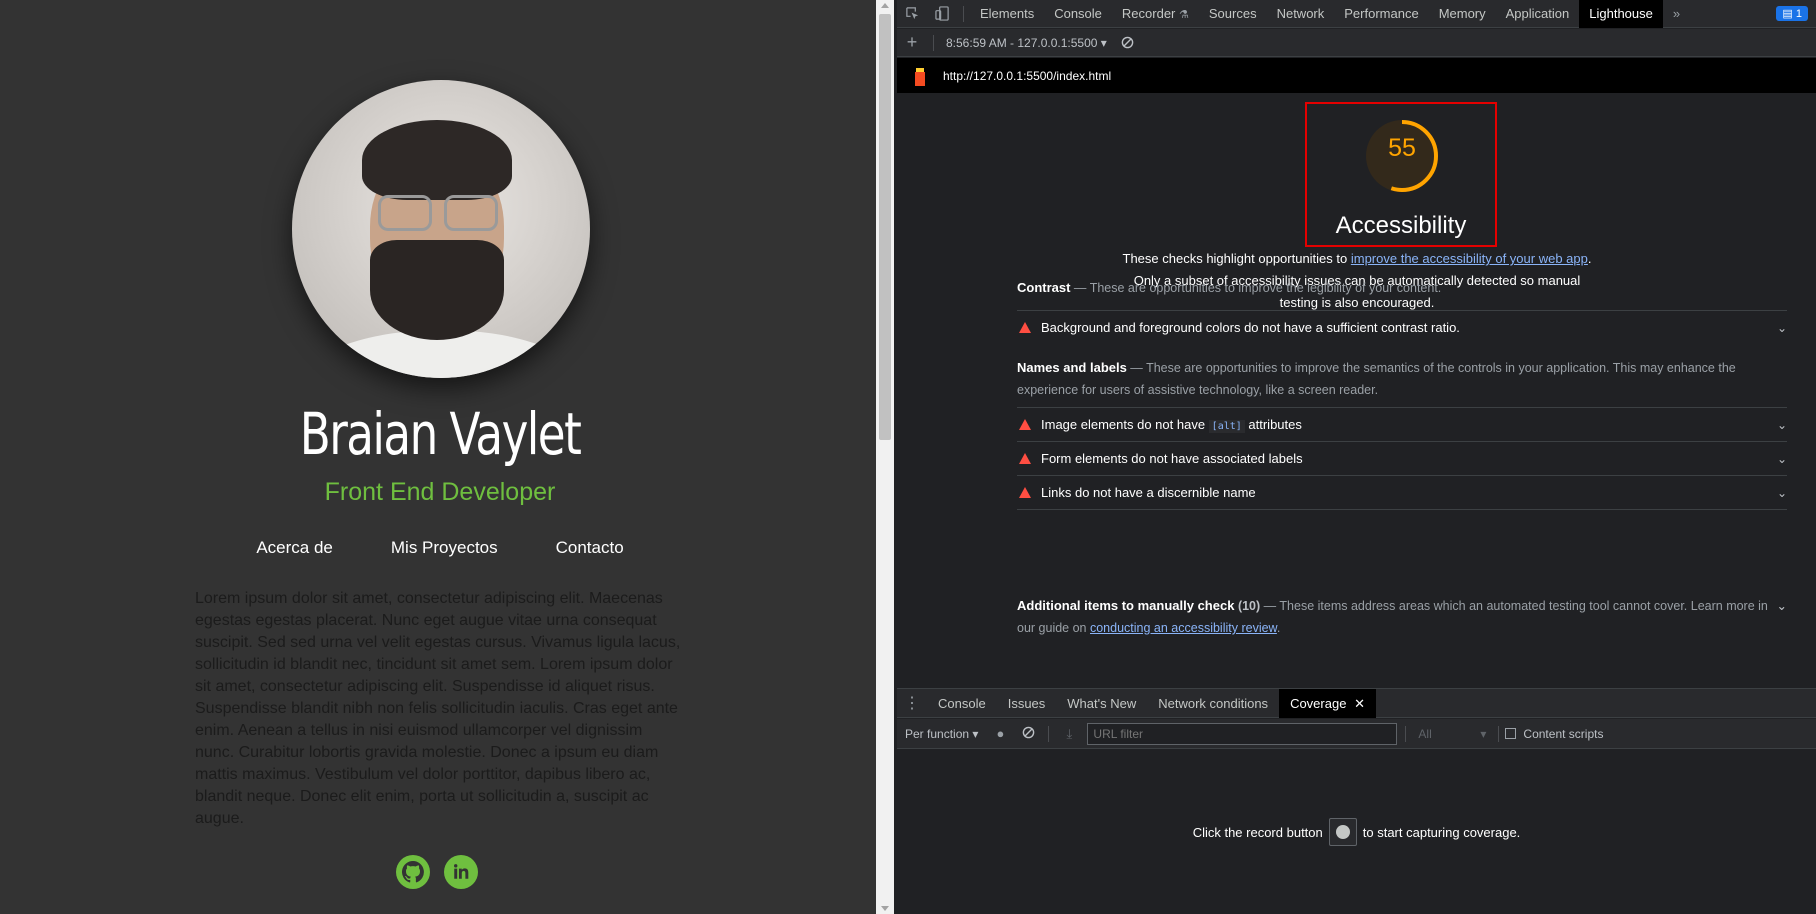 The image size is (1816, 914). Describe the element at coordinates (885, 5) in the screenshot. I see `scroll-up-arrow-icon` at that location.